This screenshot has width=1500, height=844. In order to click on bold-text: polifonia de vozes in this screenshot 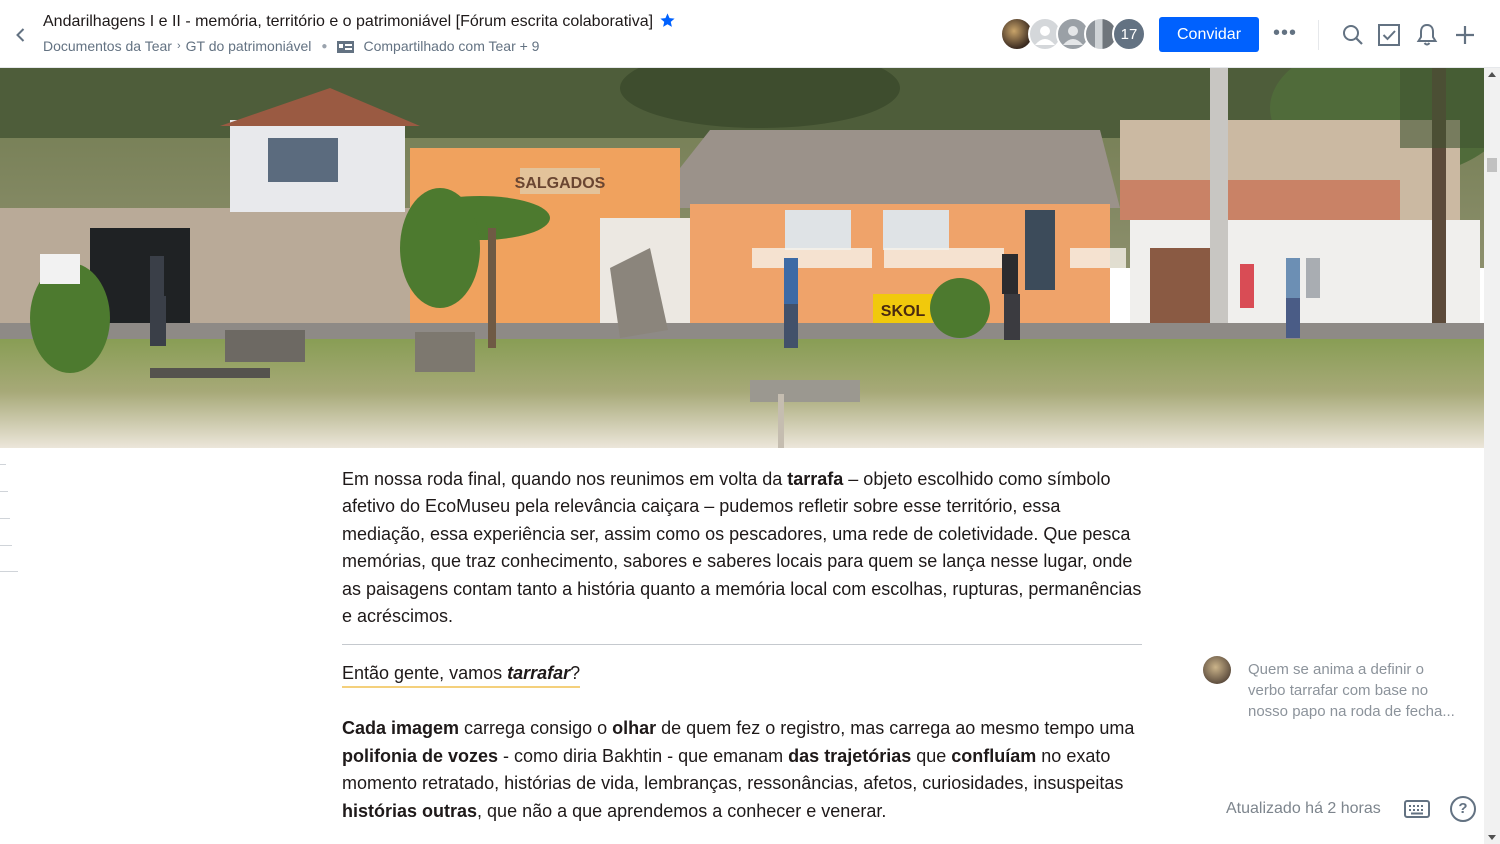, I will do `click(420, 755)`.